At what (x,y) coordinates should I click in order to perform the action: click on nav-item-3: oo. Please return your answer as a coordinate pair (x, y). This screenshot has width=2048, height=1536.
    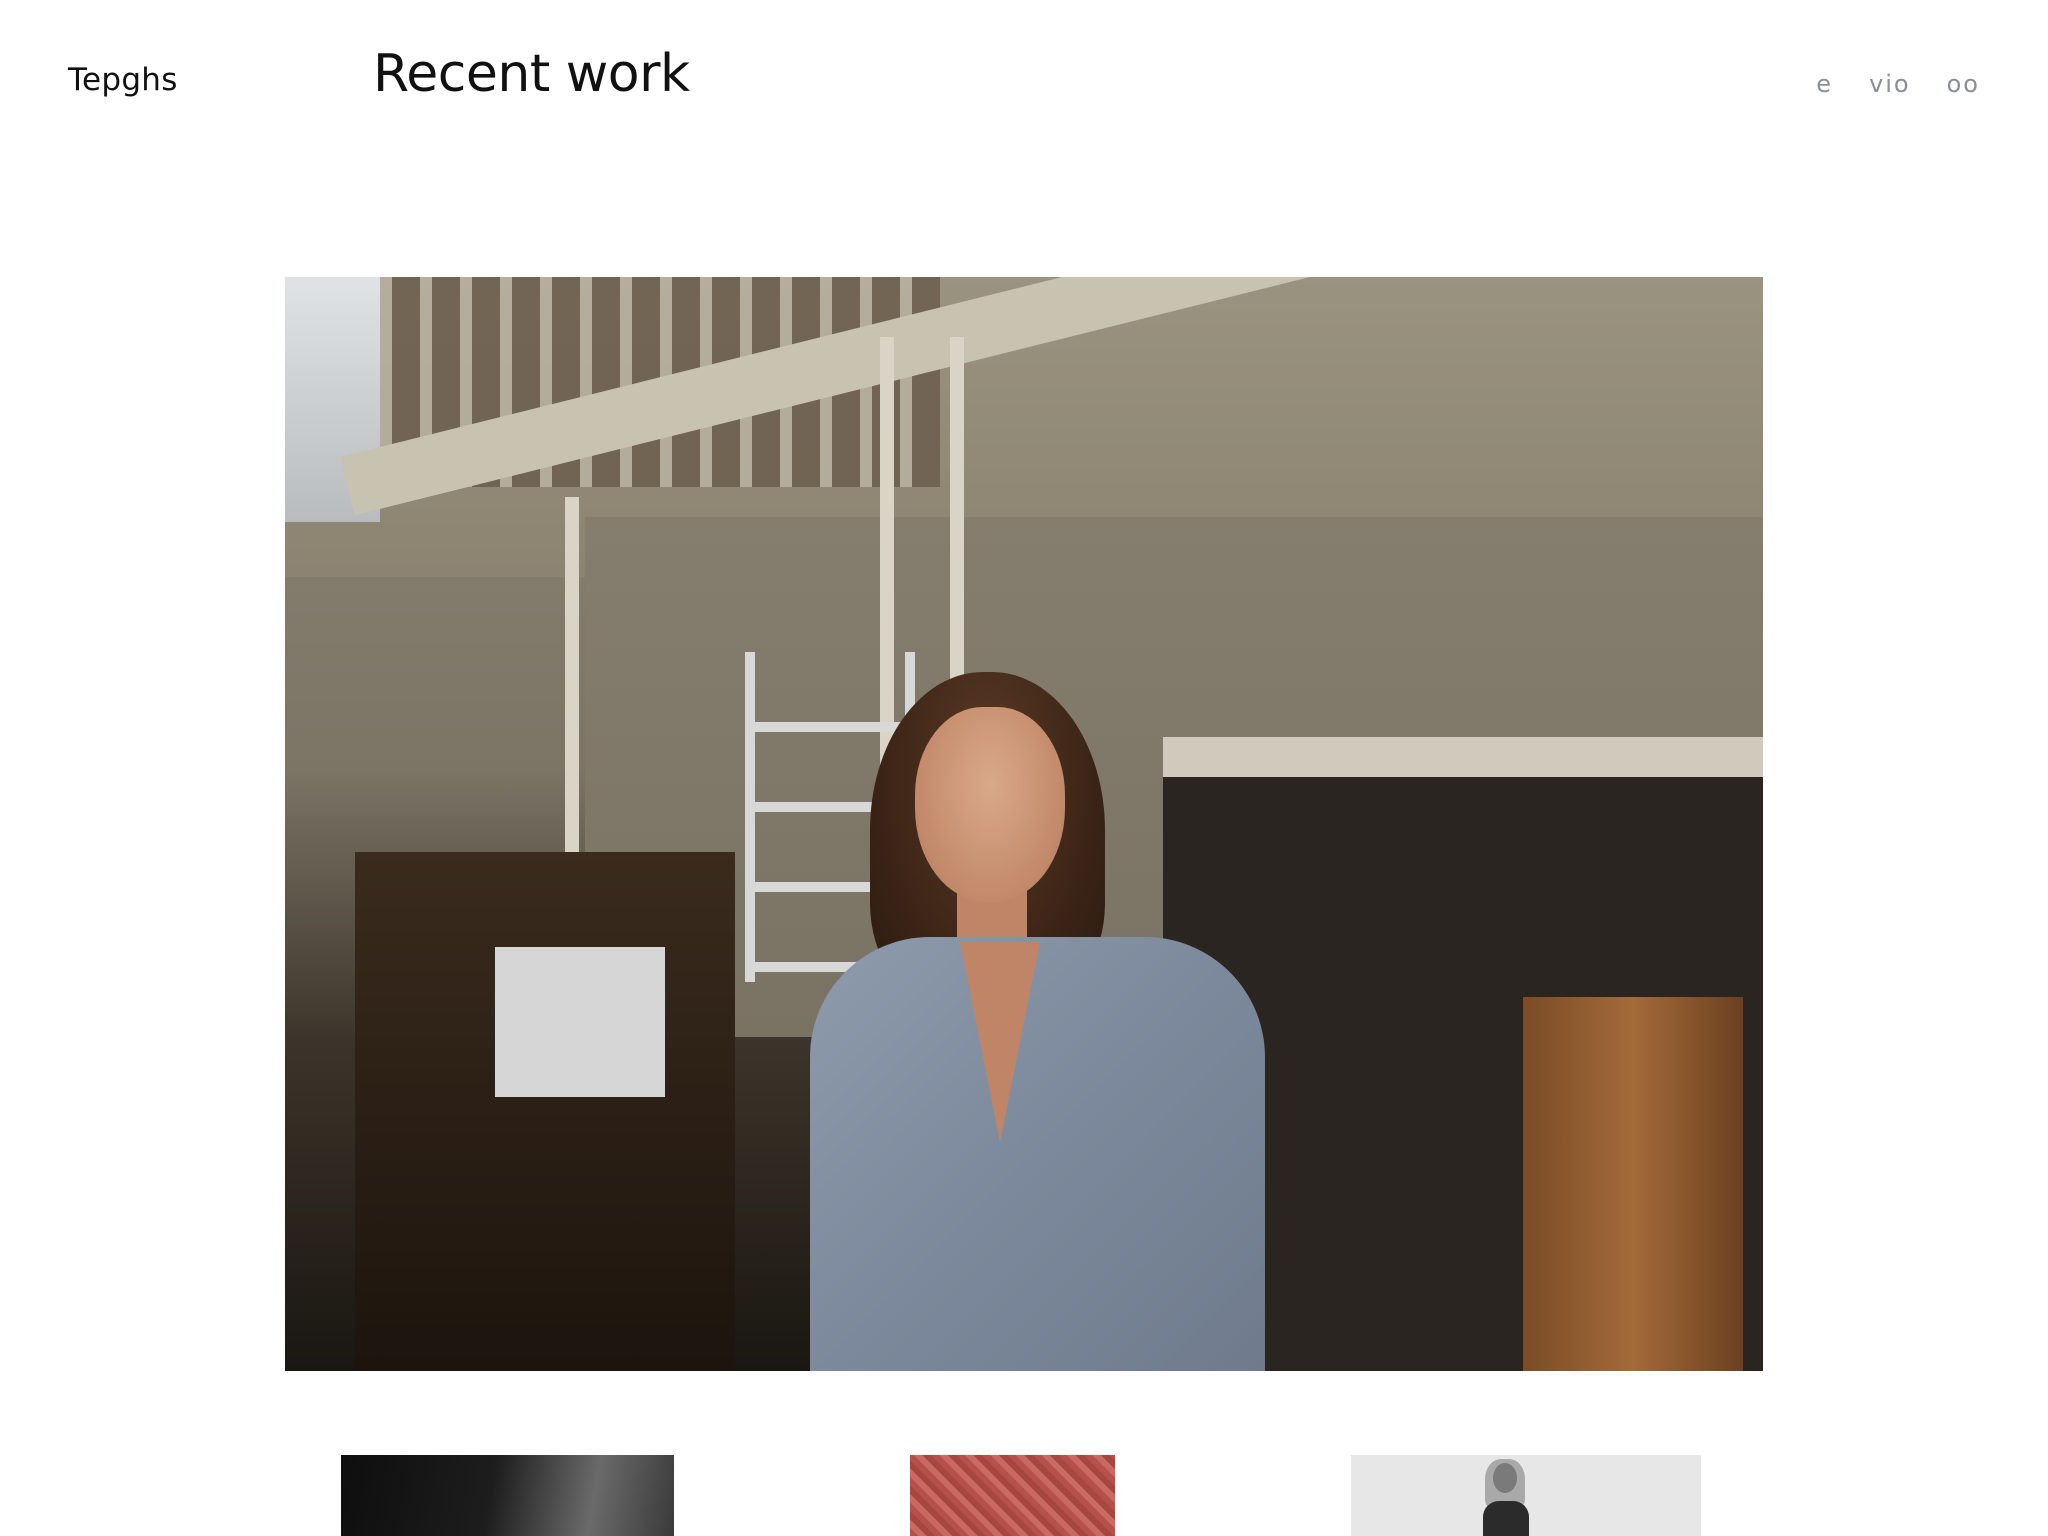
    Looking at the image, I should click on (1963, 84).